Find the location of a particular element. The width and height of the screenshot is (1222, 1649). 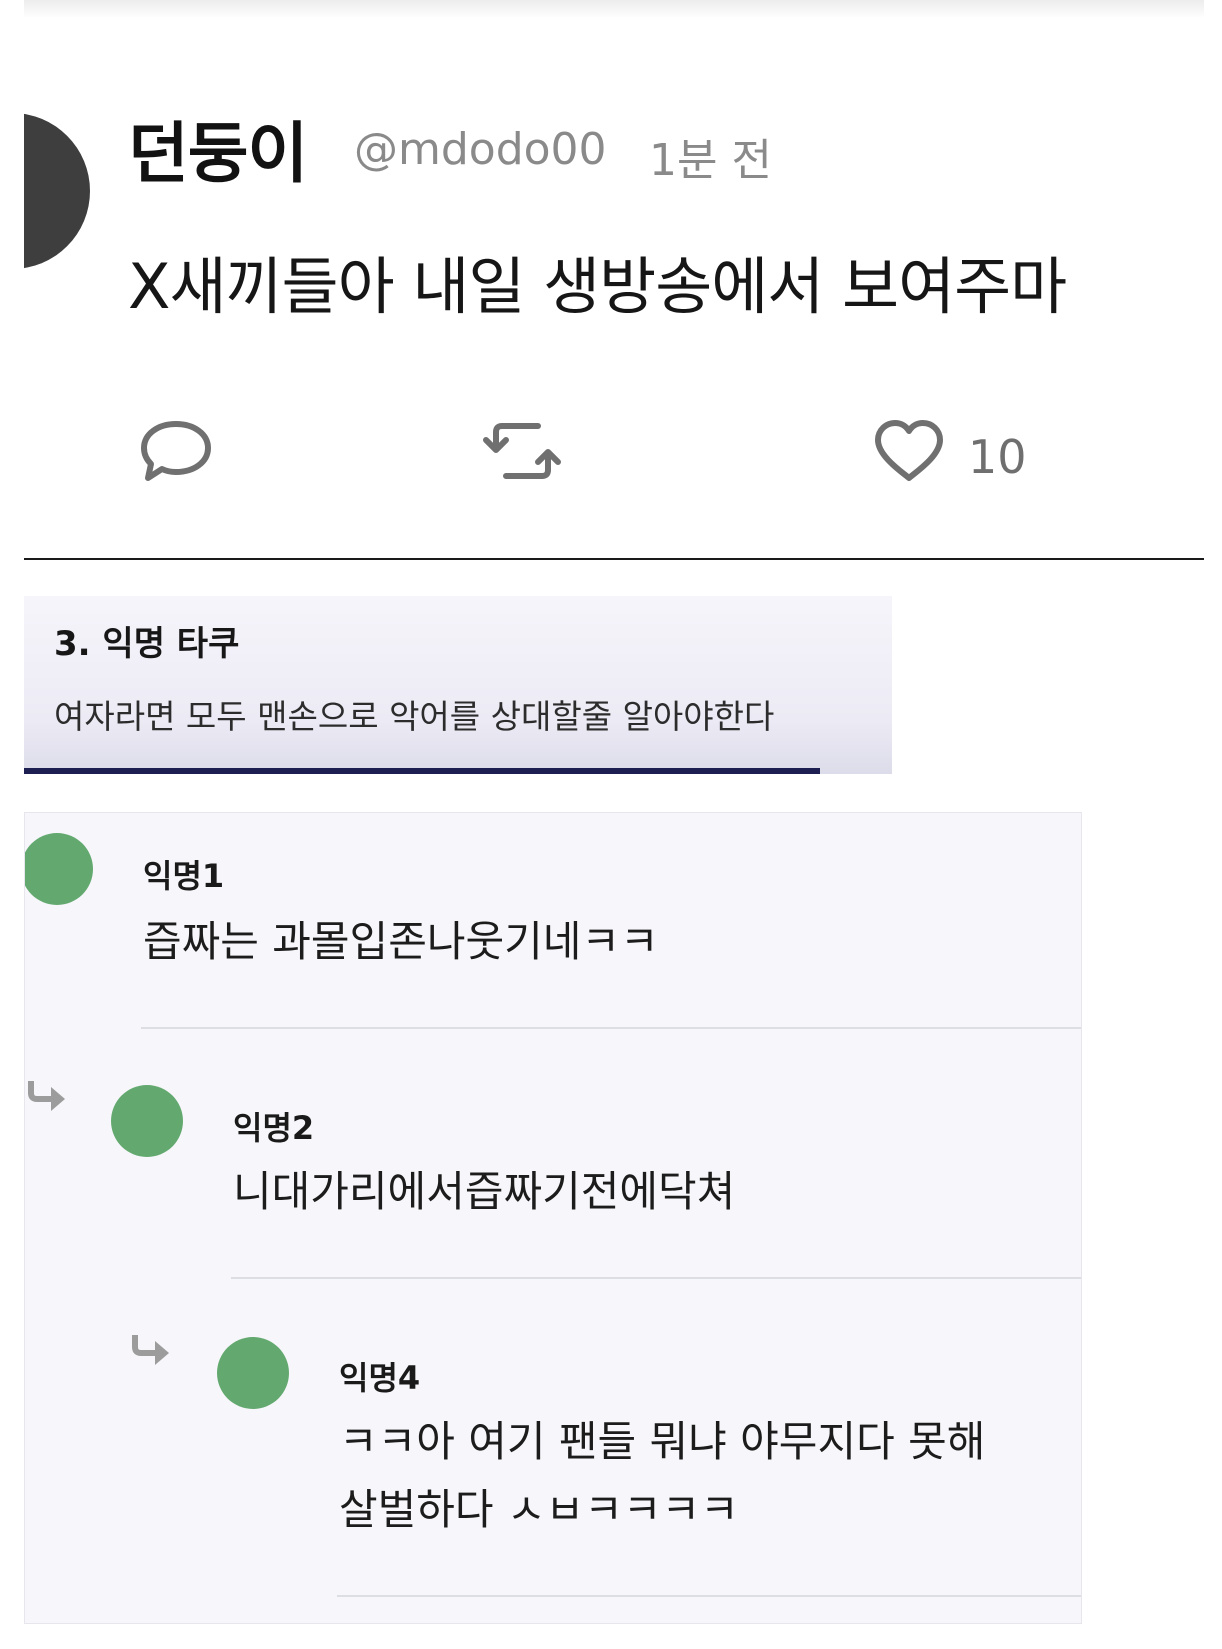

retweet-button is located at coordinates (523, 451).